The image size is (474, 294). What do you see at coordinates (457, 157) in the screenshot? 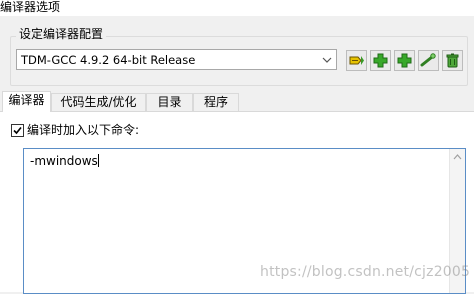
I see `scroll-up-icon` at bounding box center [457, 157].